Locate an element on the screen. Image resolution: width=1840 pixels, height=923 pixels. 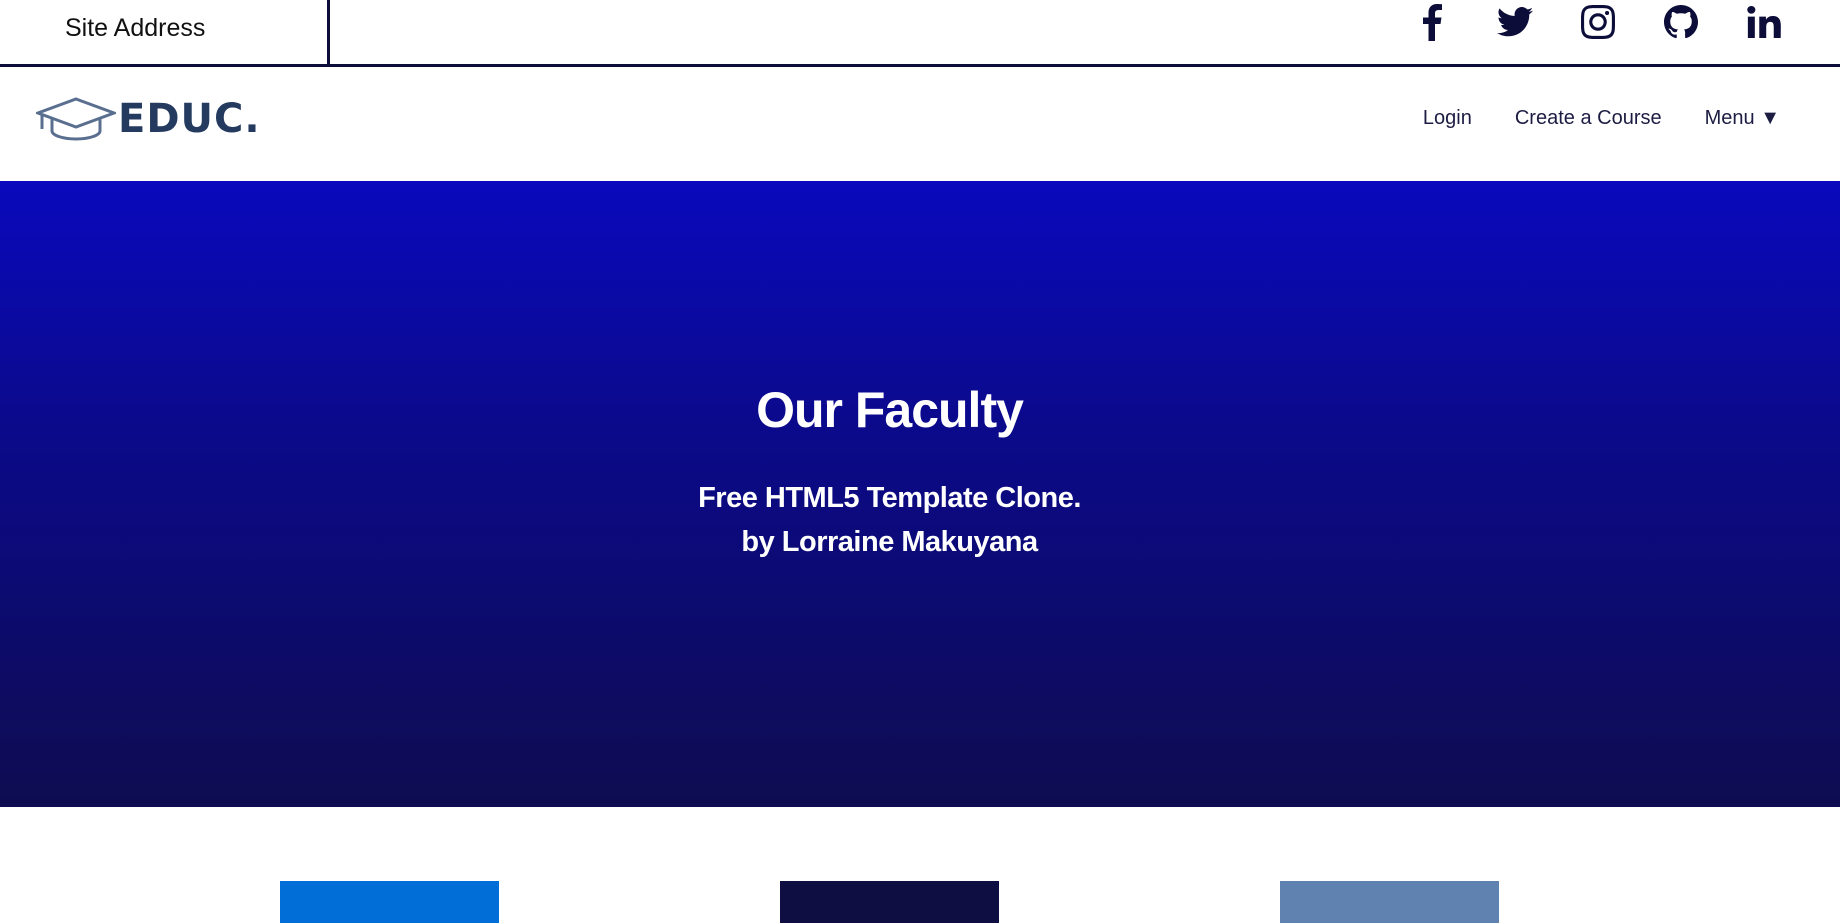
linkedin-icon is located at coordinates (1763, 22).